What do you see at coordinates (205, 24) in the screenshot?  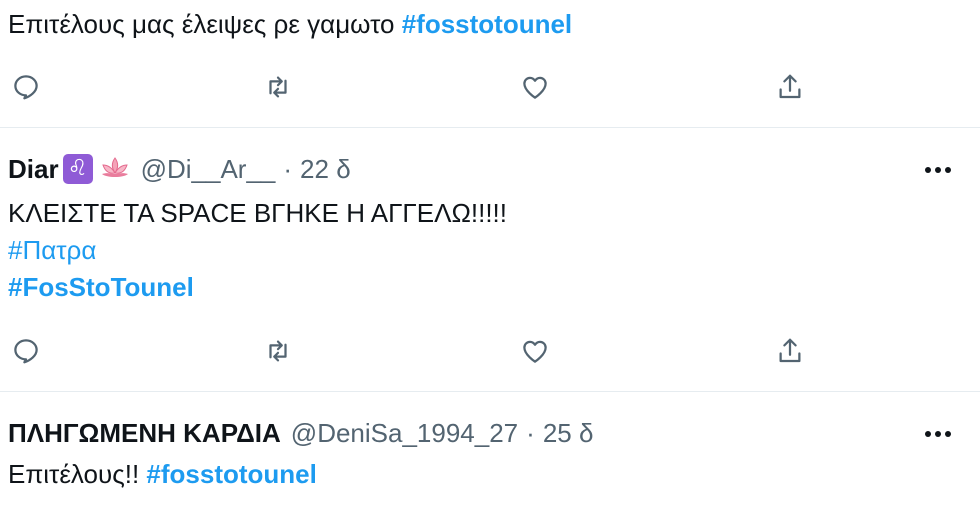 I see `tweet-1-body: Επιτέλους μας έλειψες ρε γαμωτο` at bounding box center [205, 24].